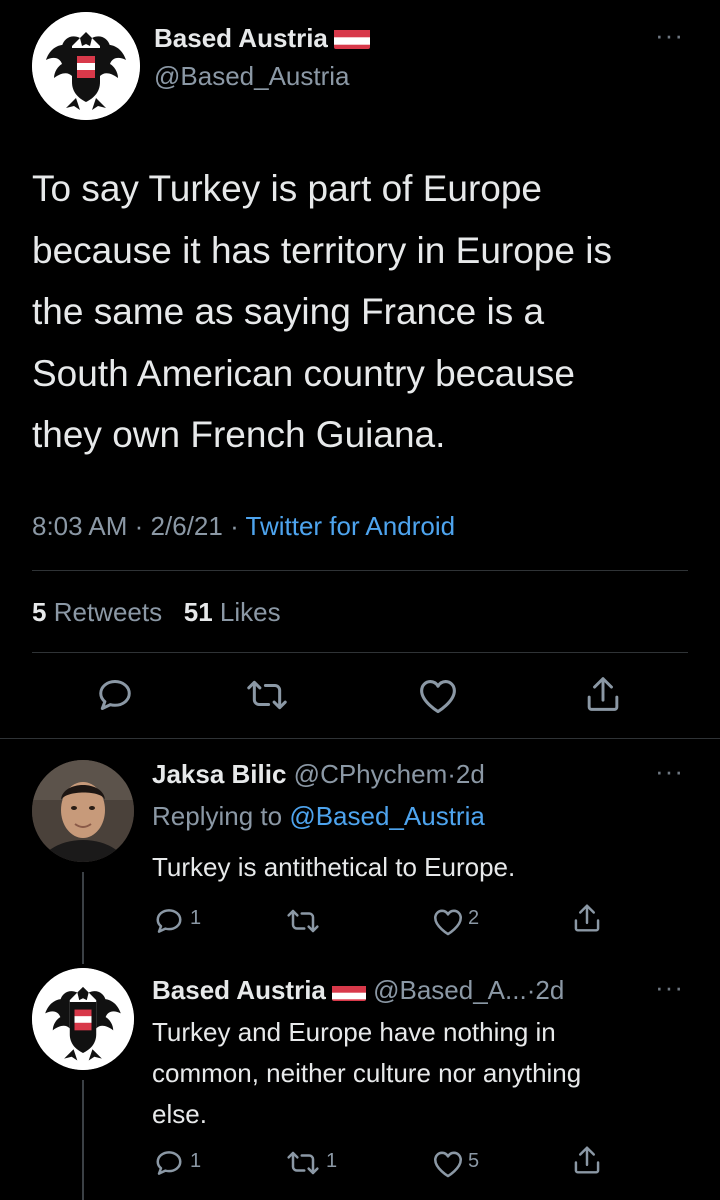 The height and width of the screenshot is (1200, 720). Describe the element at coordinates (387, 816) in the screenshot. I see `replying-handle-link: @Based_Austria` at that location.